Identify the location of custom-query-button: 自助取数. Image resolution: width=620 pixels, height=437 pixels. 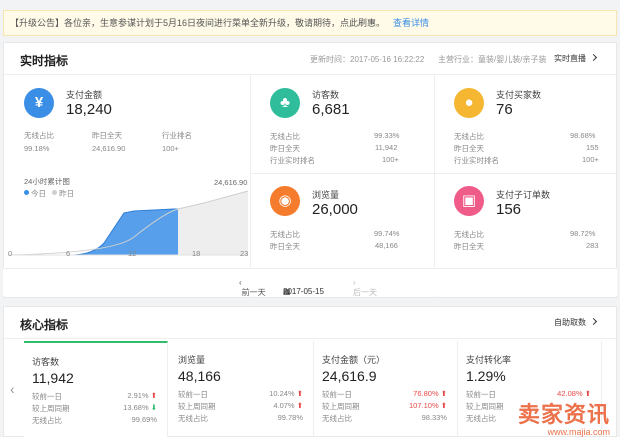
(576, 322).